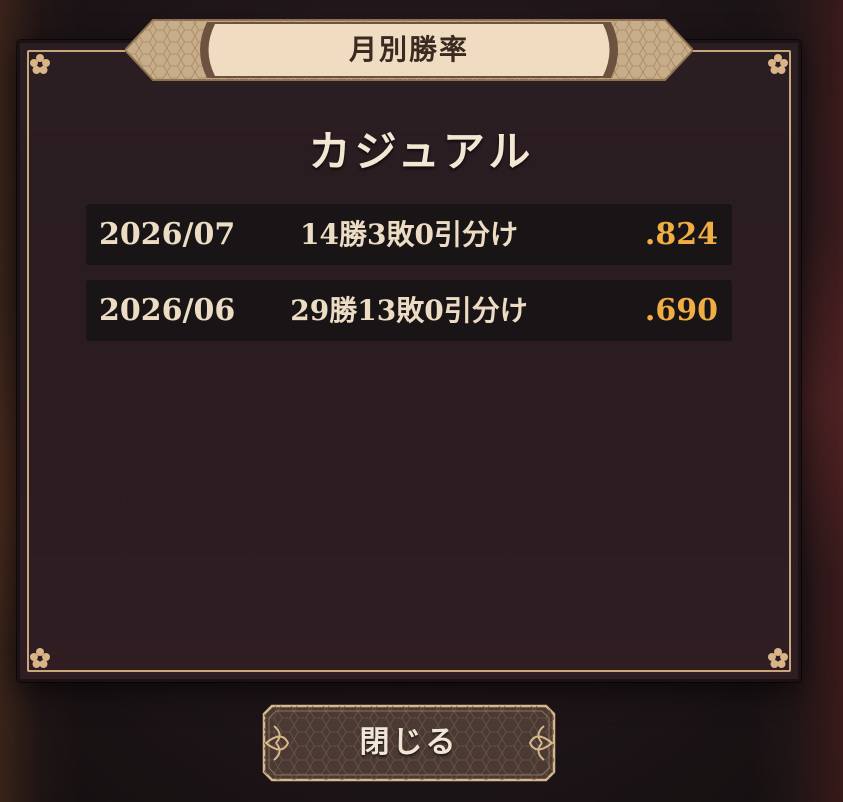 Image resolution: width=843 pixels, height=802 pixels. I want to click on close-button: 閉じる, so click(409, 743).